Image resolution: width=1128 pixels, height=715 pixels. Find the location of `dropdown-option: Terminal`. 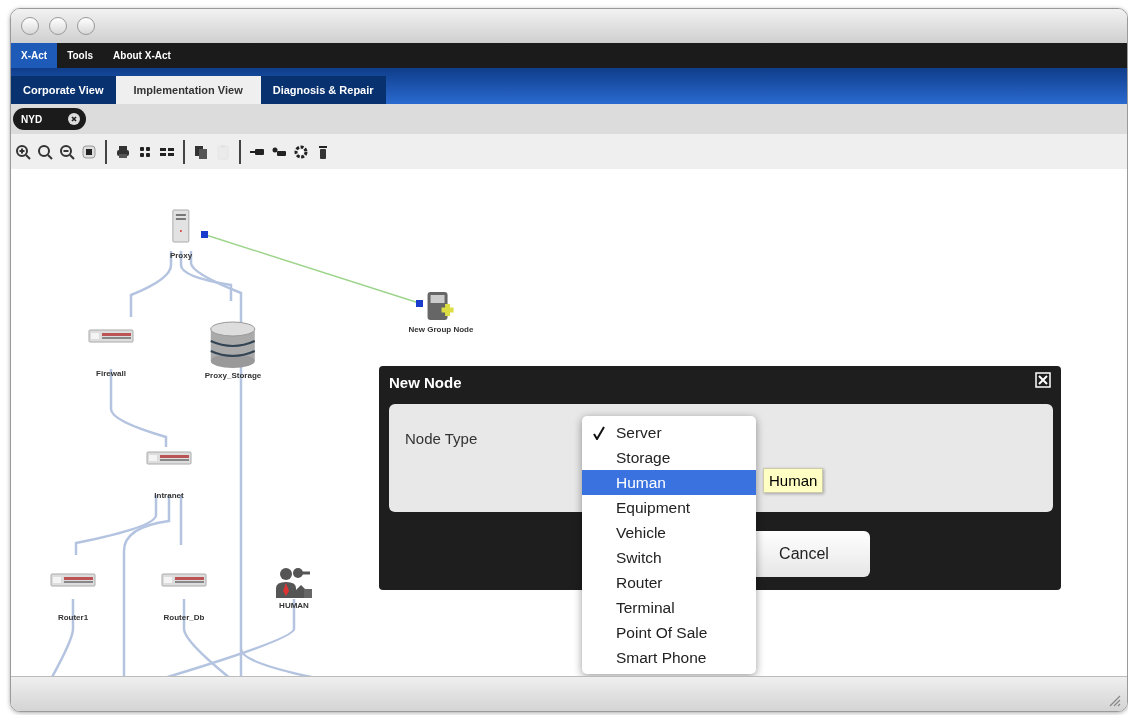

dropdown-option: Terminal is located at coordinates (669, 607).